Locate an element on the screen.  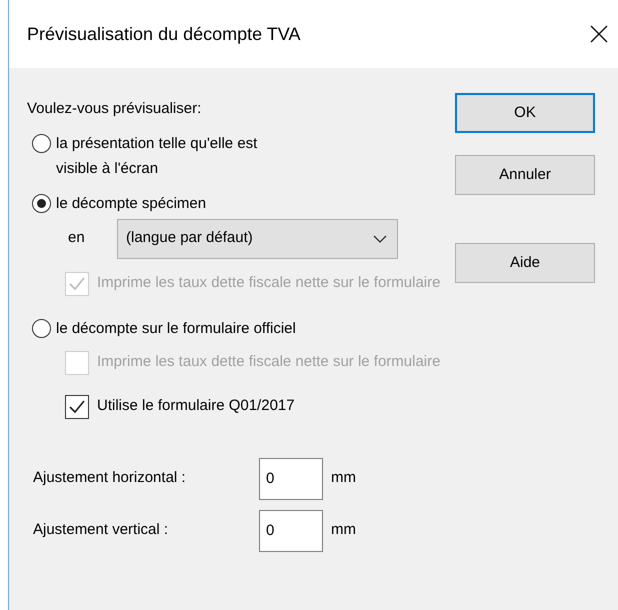
adjustment-label: Ajustement horizontal : is located at coordinates (110, 478).